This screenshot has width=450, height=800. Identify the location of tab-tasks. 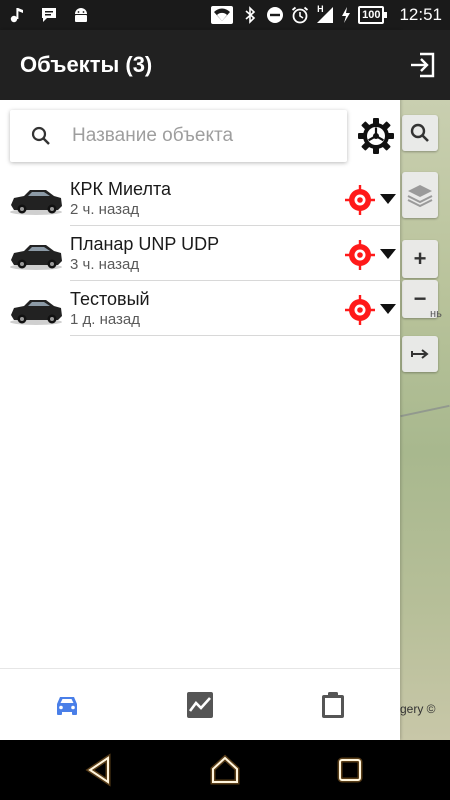
(333, 704).